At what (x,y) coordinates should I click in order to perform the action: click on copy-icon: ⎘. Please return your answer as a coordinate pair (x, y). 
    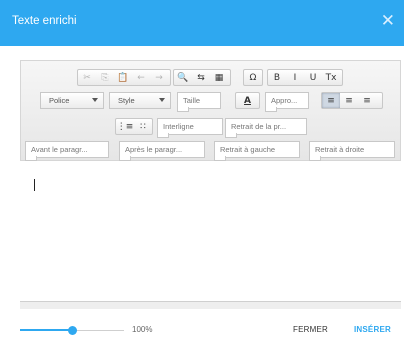
    Looking at the image, I should click on (105, 77).